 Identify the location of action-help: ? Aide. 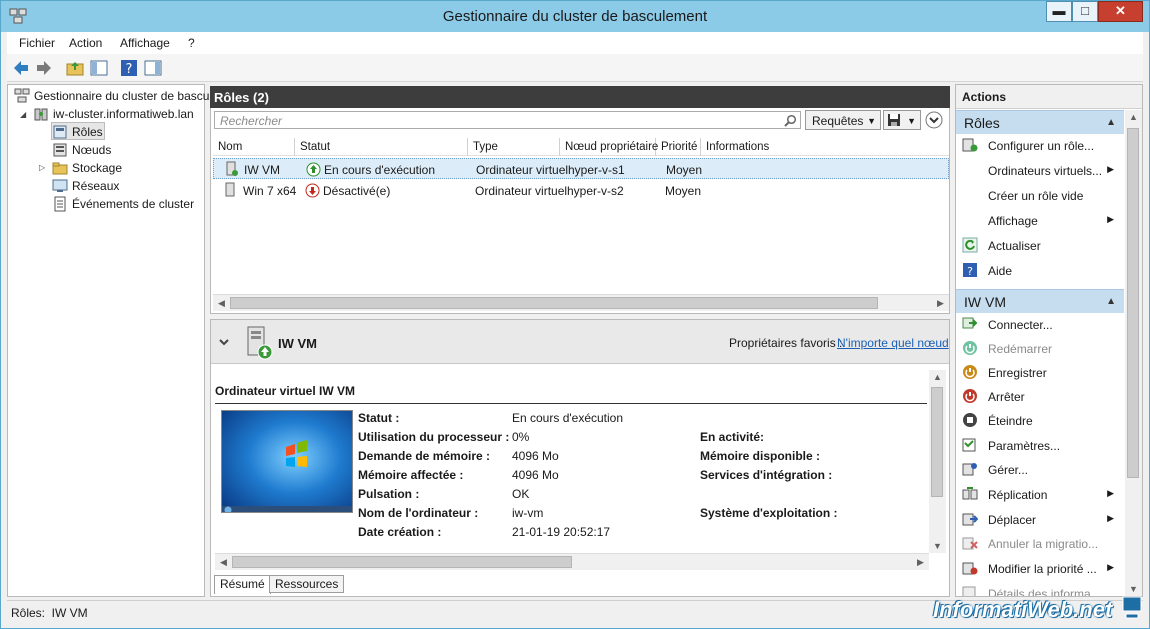
(1038, 271).